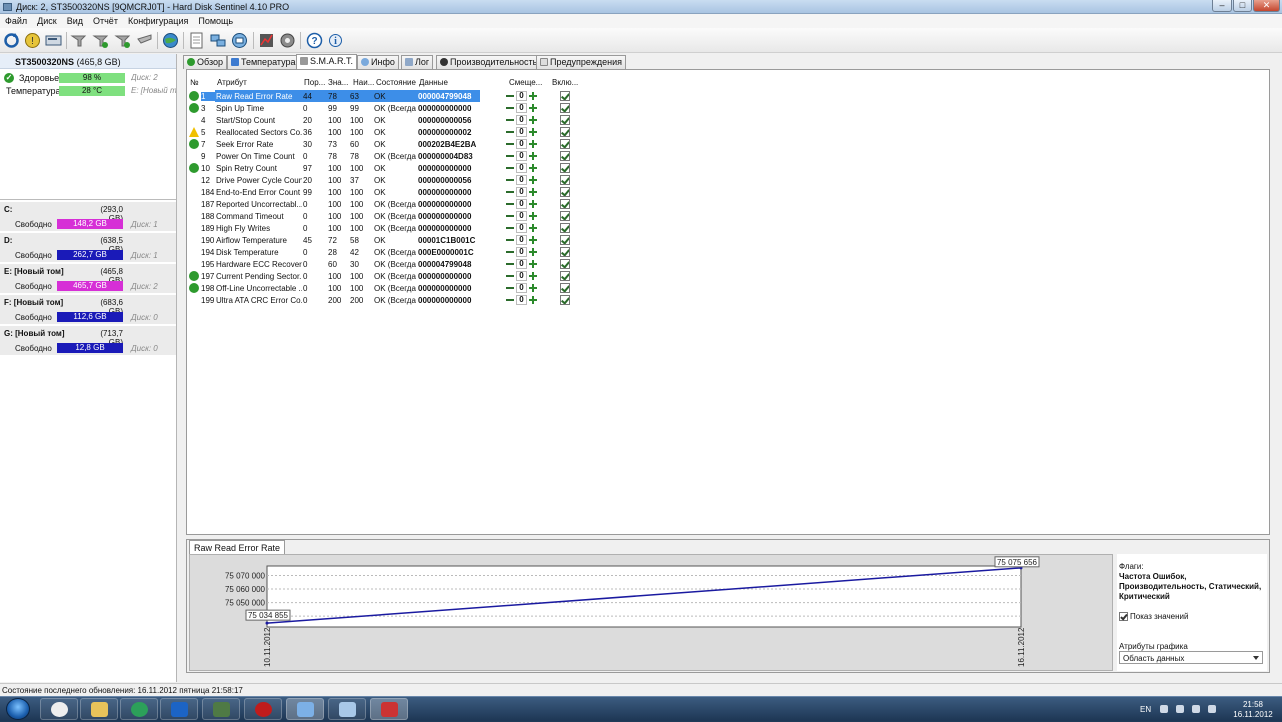  Describe the element at coordinates (266, 40) in the screenshot. I see `chart-icon` at that location.